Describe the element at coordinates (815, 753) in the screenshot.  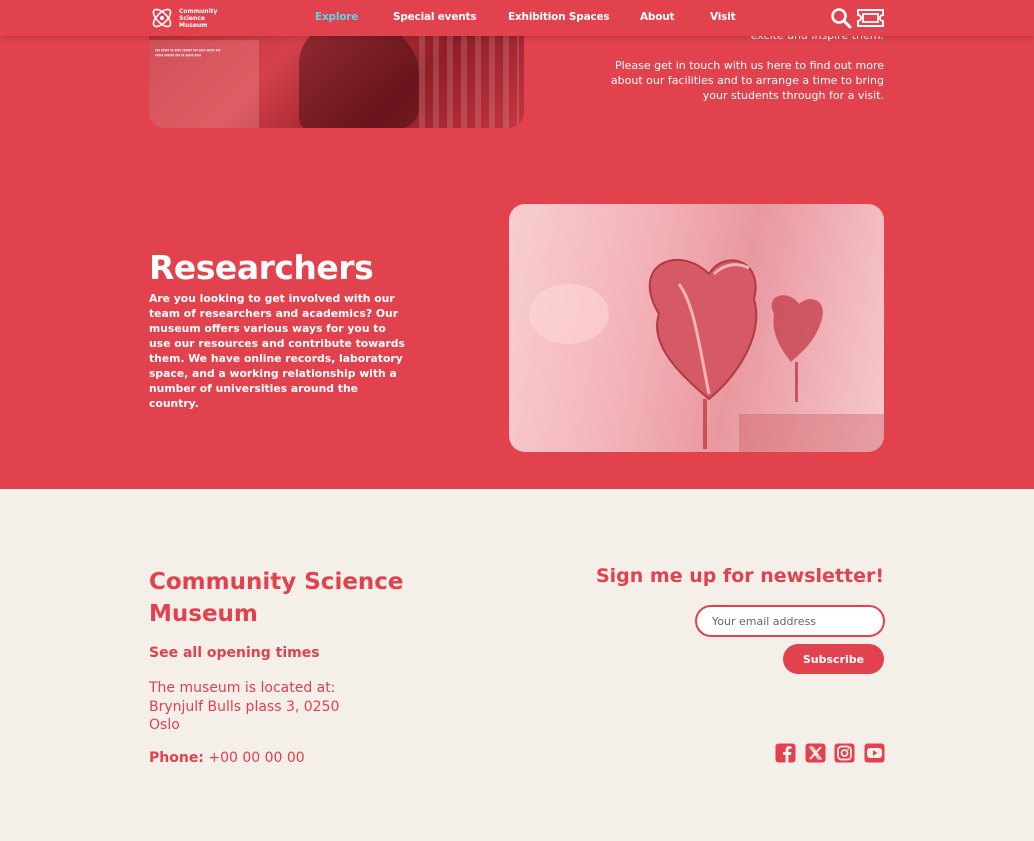
I see `x-icon` at that location.